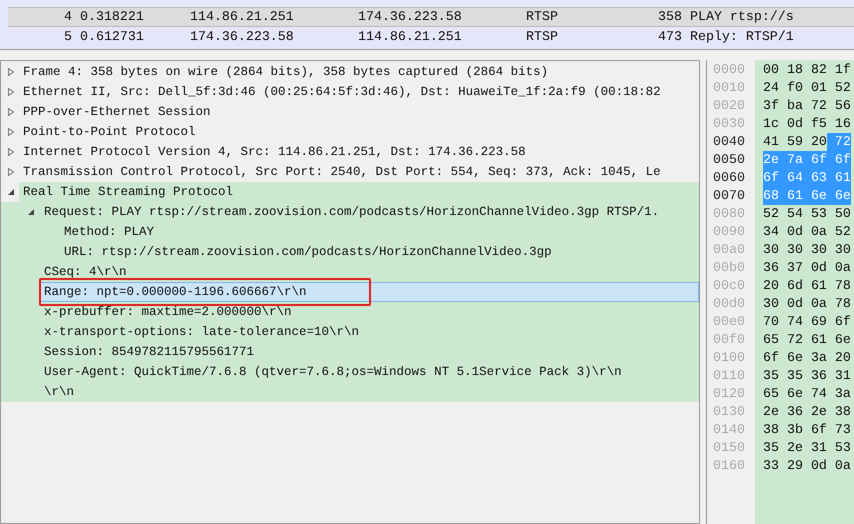  I want to click on tree-row: Range: npt=0.000000-1196.606667\r\n, so click(369, 292).